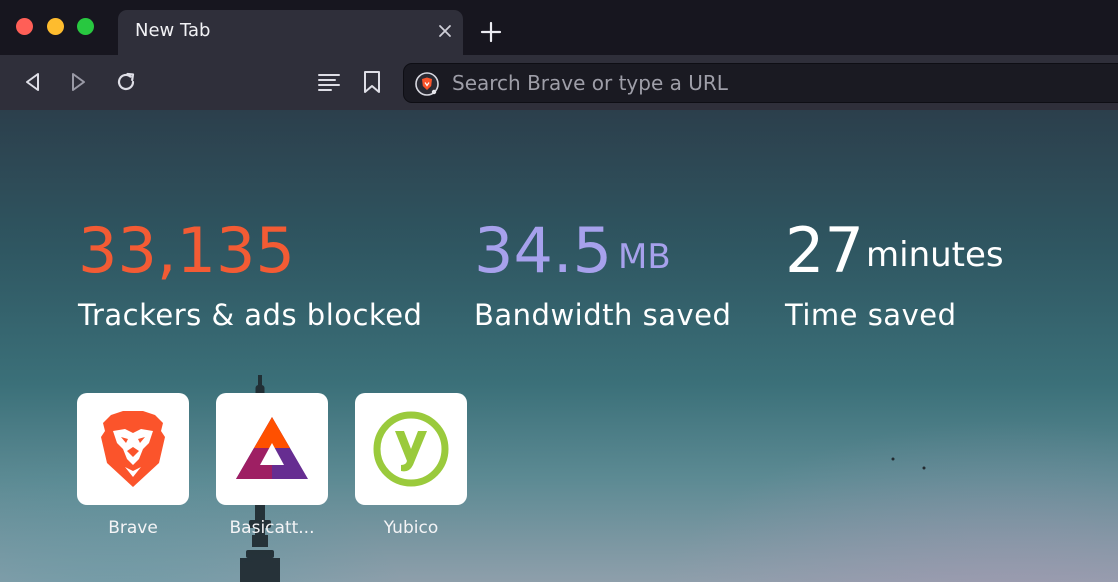 The width and height of the screenshot is (1118, 582). What do you see at coordinates (33, 82) in the screenshot?
I see `back-arrow-icon` at bounding box center [33, 82].